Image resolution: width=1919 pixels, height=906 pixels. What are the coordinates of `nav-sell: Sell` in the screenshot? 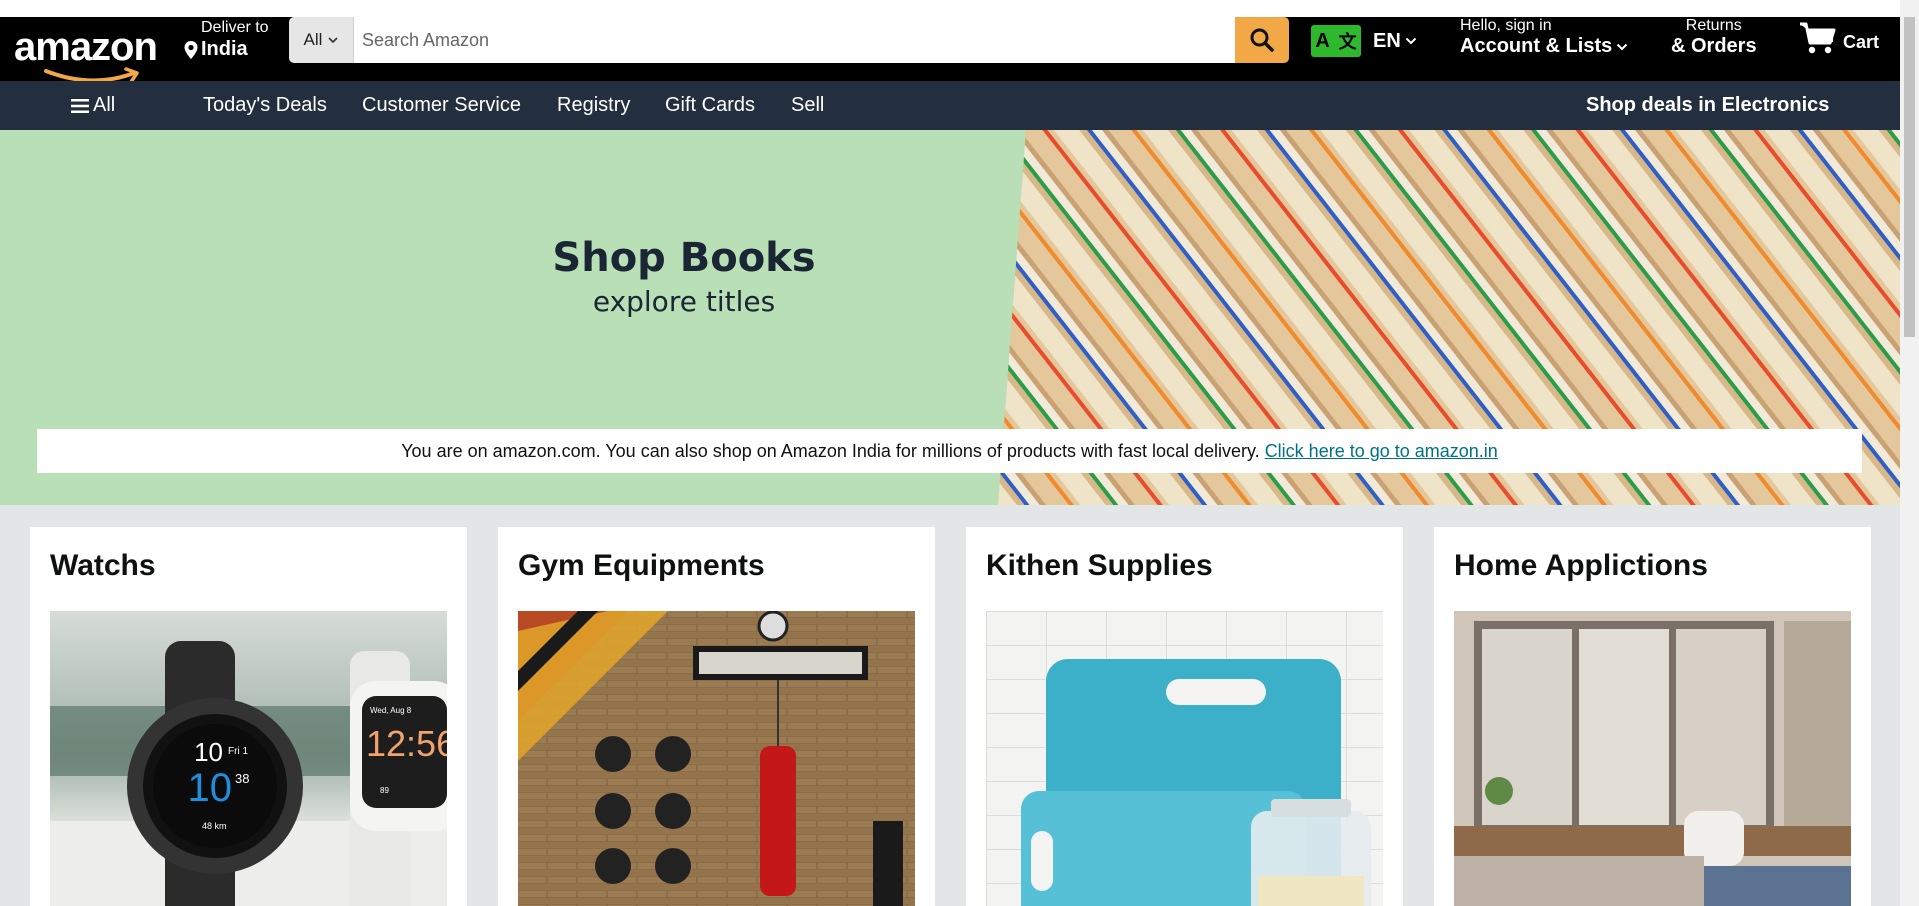 It's located at (807, 105).